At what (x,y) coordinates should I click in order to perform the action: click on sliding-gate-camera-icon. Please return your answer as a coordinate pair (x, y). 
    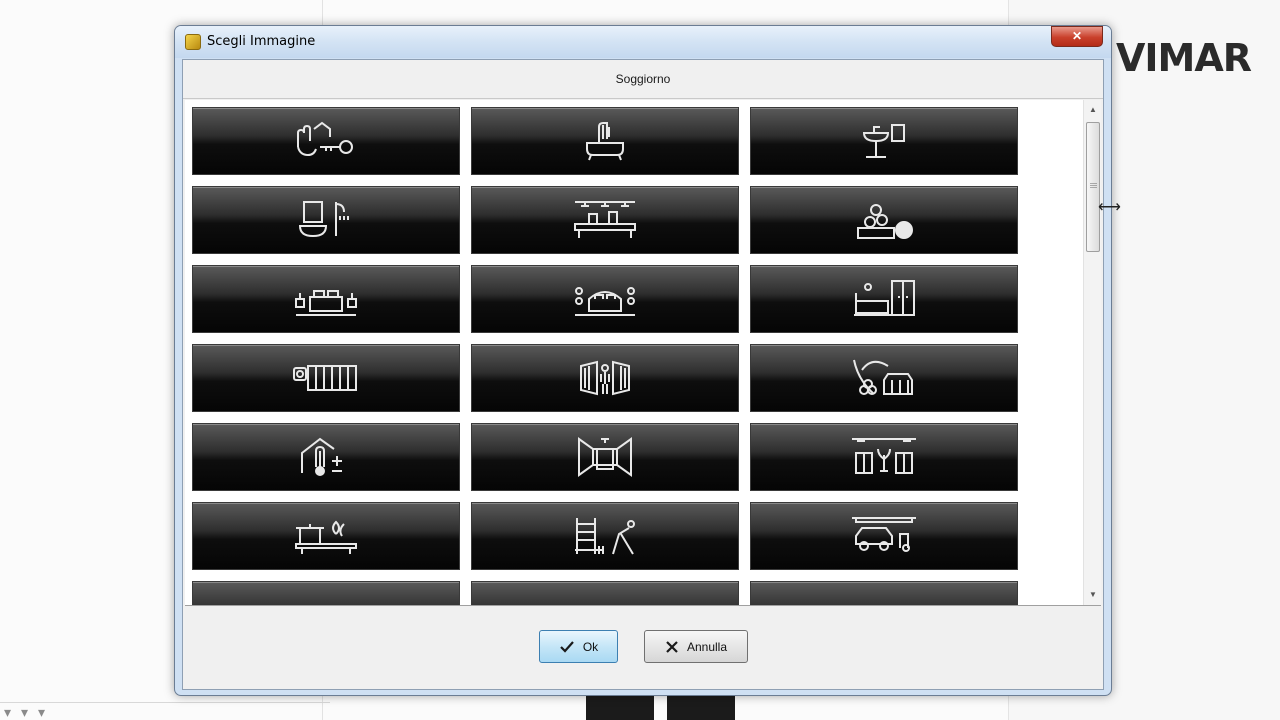
    Looking at the image, I should click on (325, 378).